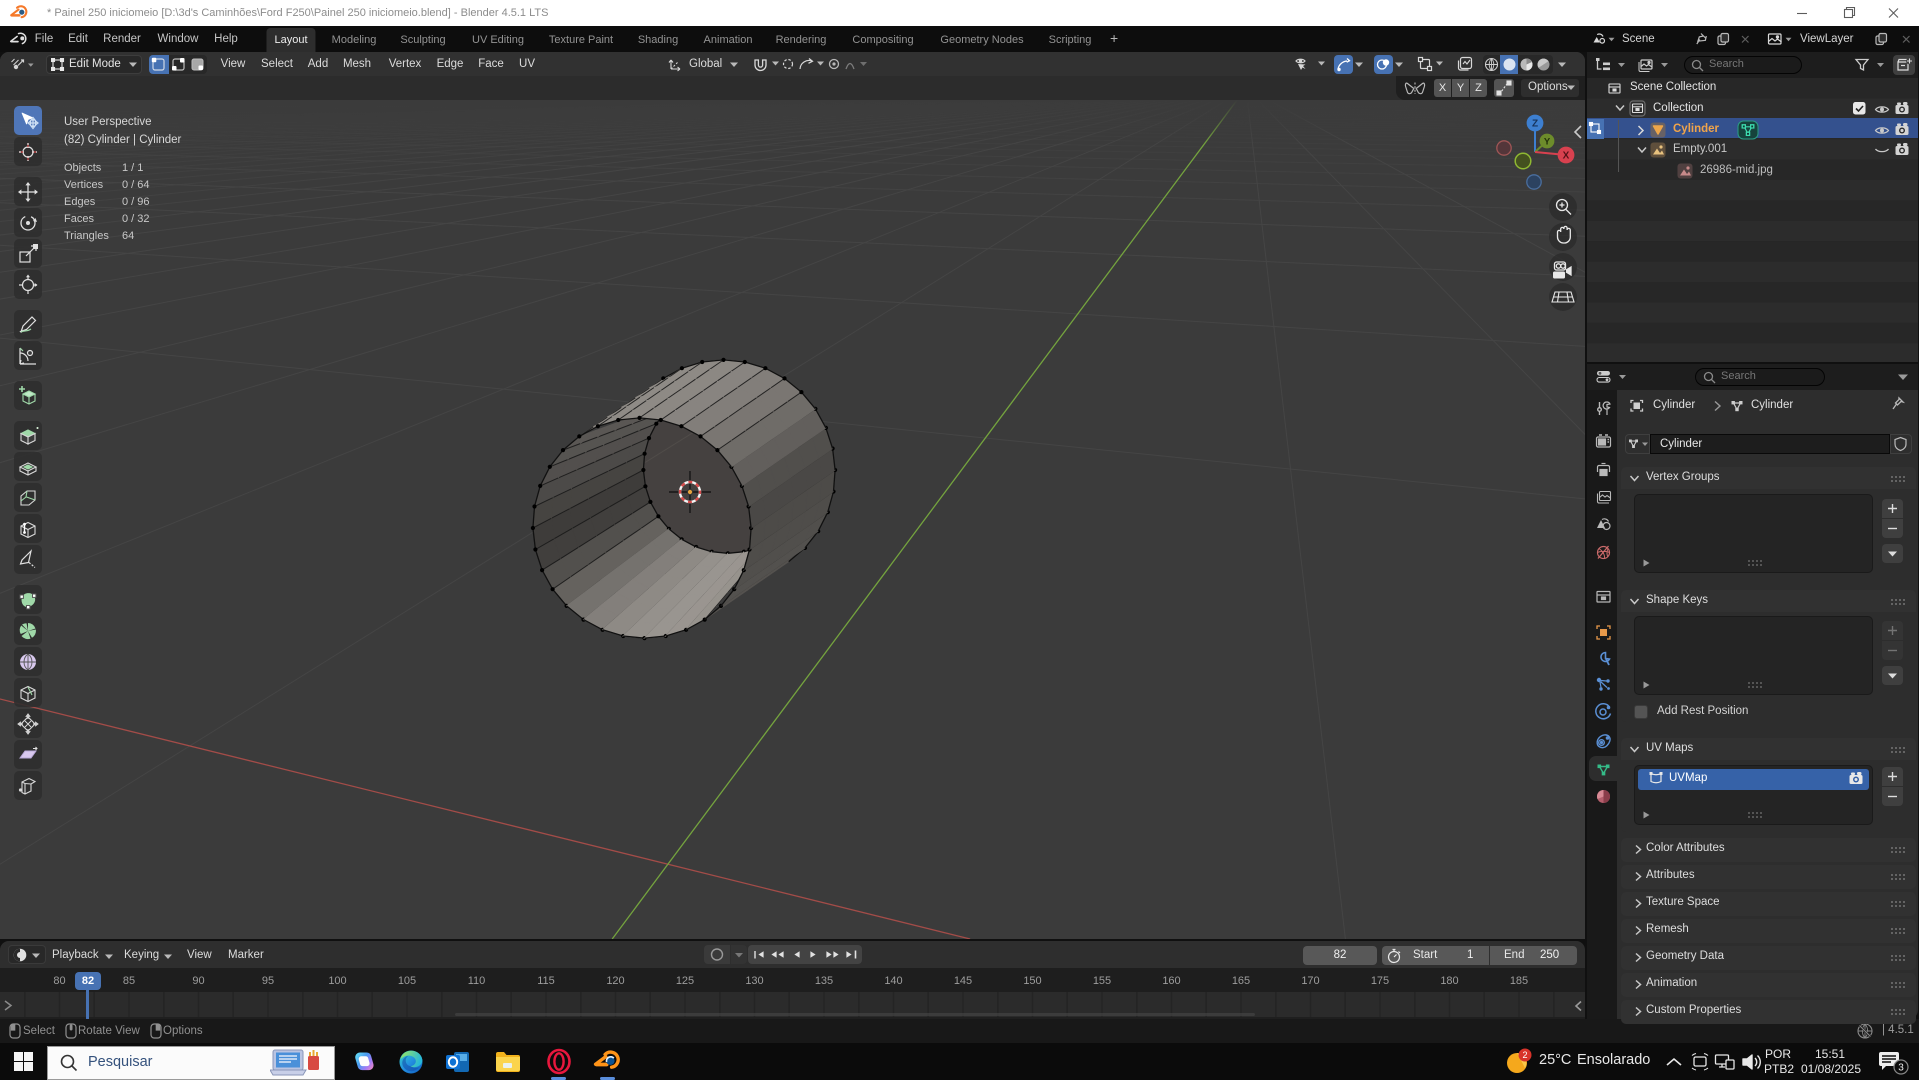 The width and height of the screenshot is (1919, 1080). What do you see at coordinates (1032, 981) in the screenshot?
I see `svg-text: 150` at bounding box center [1032, 981].